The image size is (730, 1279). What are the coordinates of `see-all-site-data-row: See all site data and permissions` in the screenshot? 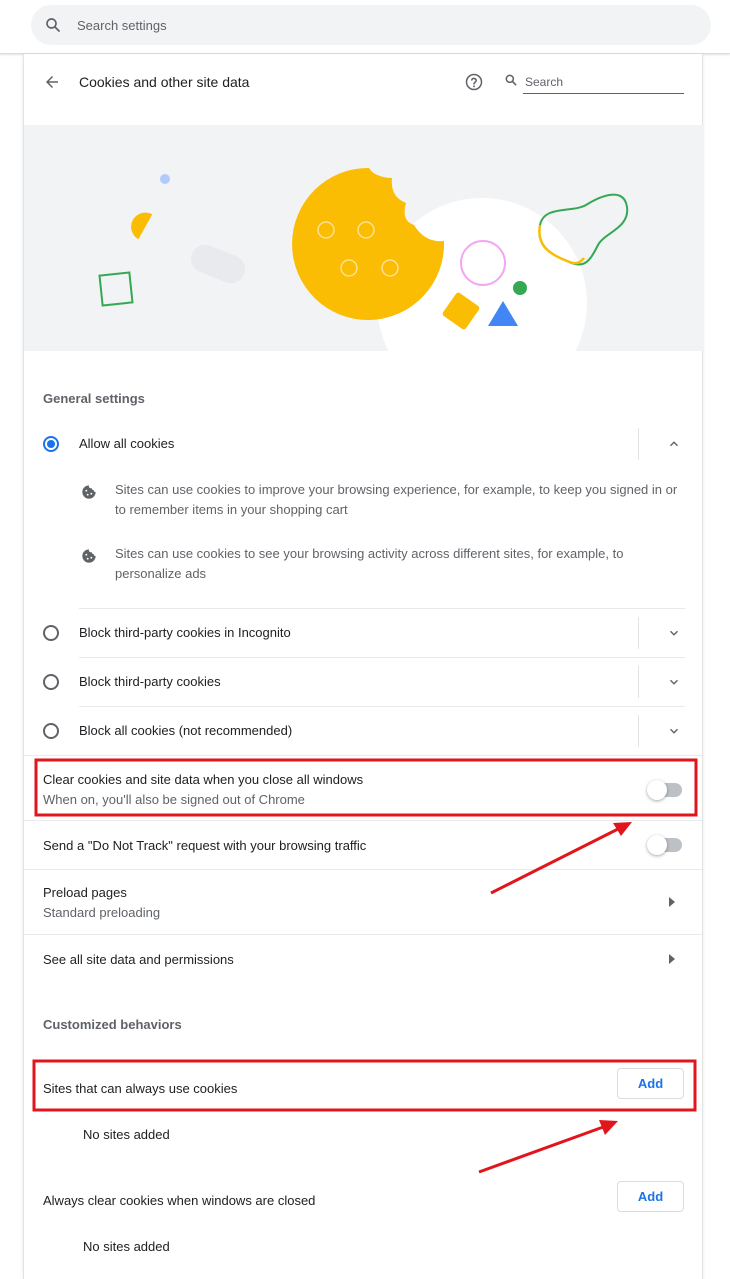 It's located at (364, 959).